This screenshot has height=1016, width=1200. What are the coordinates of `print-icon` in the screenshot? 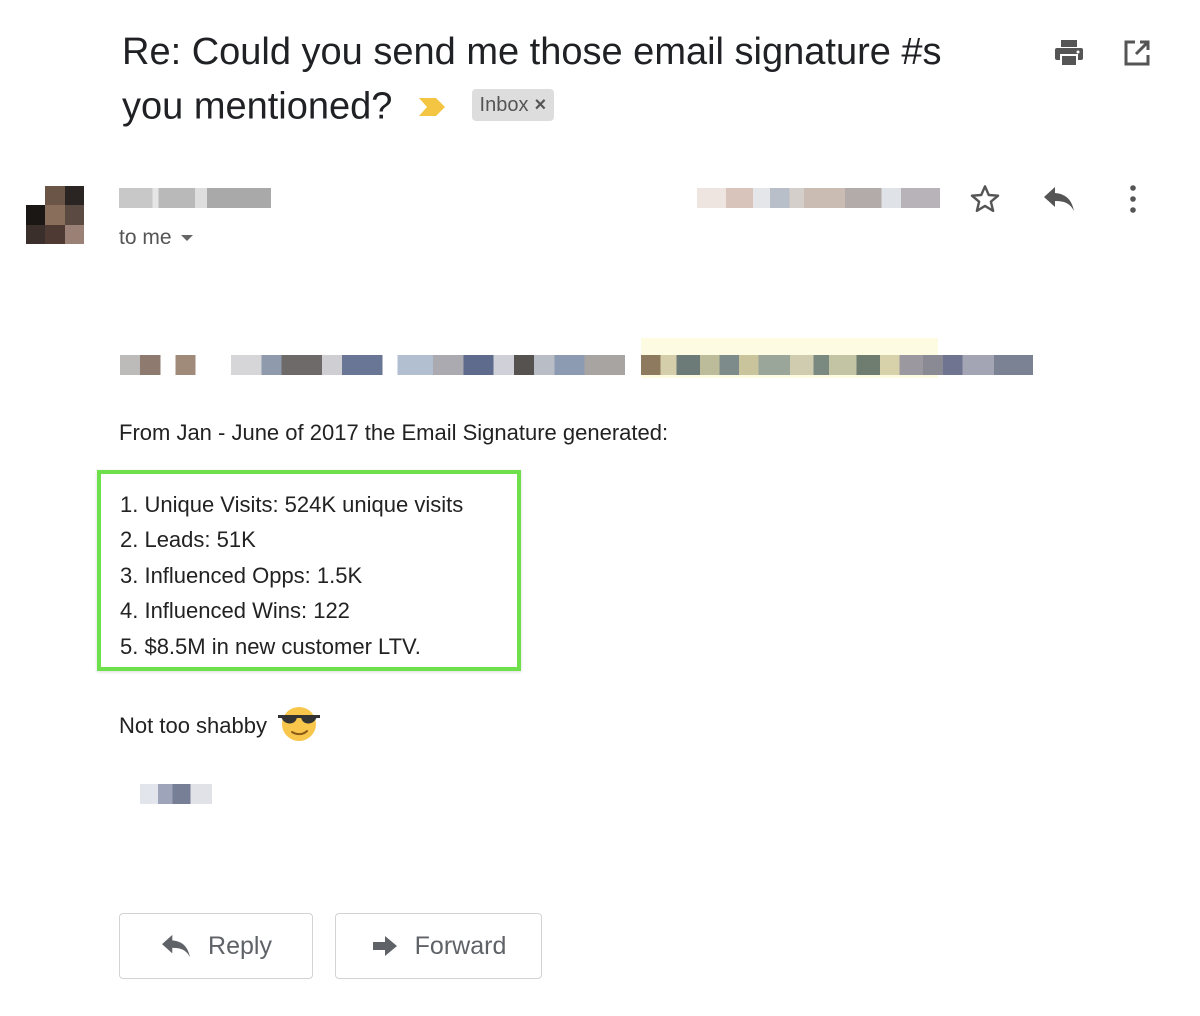 It's located at (1069, 53).